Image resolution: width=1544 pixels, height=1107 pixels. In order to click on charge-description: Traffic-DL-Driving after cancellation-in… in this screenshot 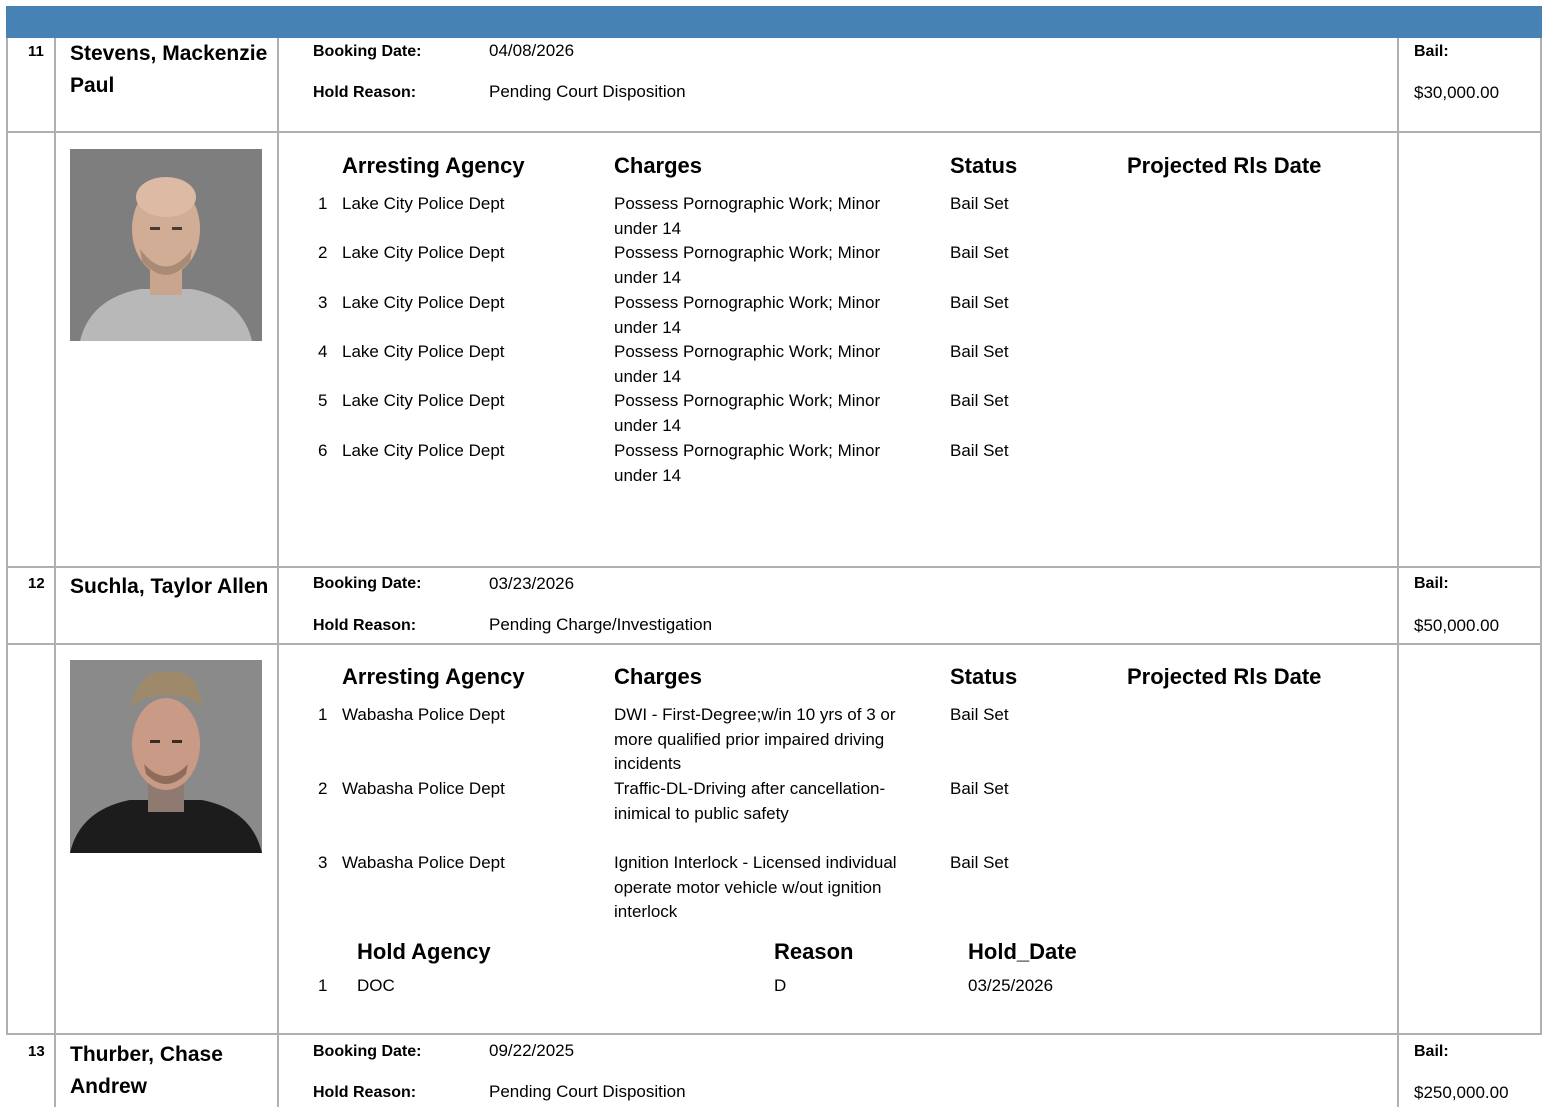, I will do `click(750, 801)`.